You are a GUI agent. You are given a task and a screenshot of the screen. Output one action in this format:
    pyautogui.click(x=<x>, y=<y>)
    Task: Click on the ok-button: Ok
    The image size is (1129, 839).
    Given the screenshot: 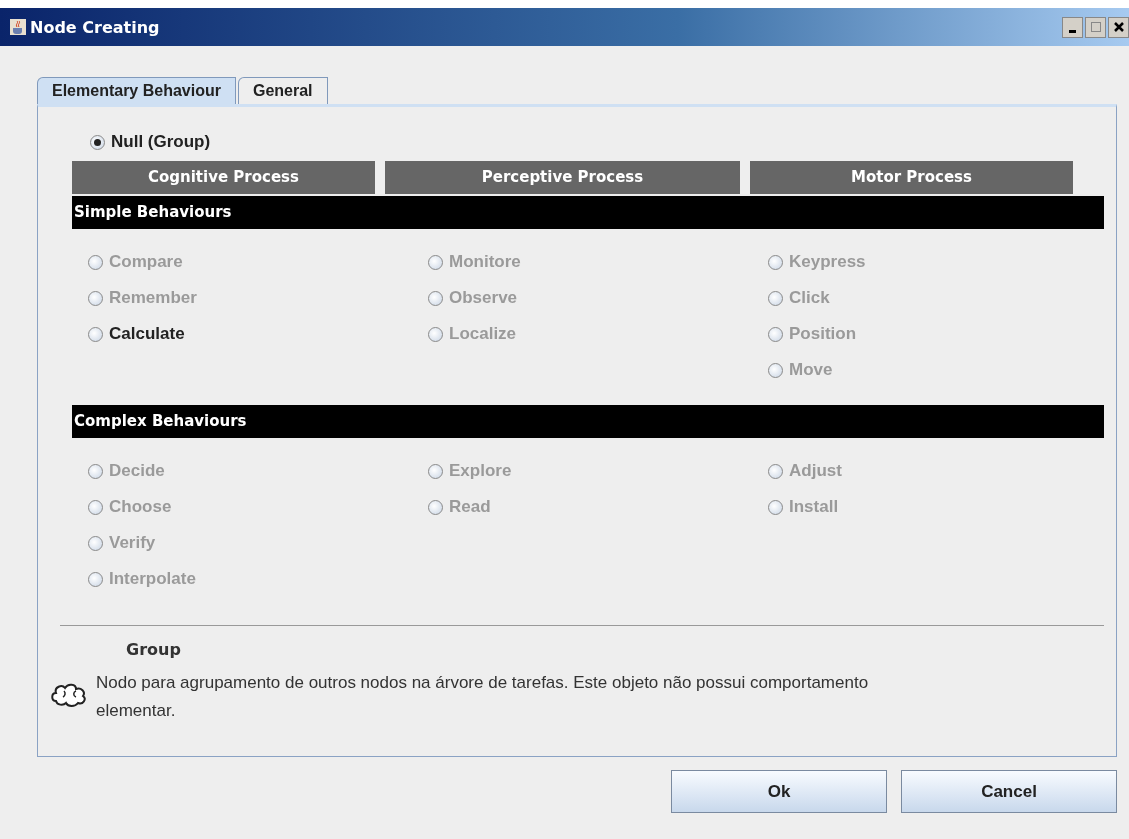 What is the action you would take?
    pyautogui.click(x=779, y=791)
    